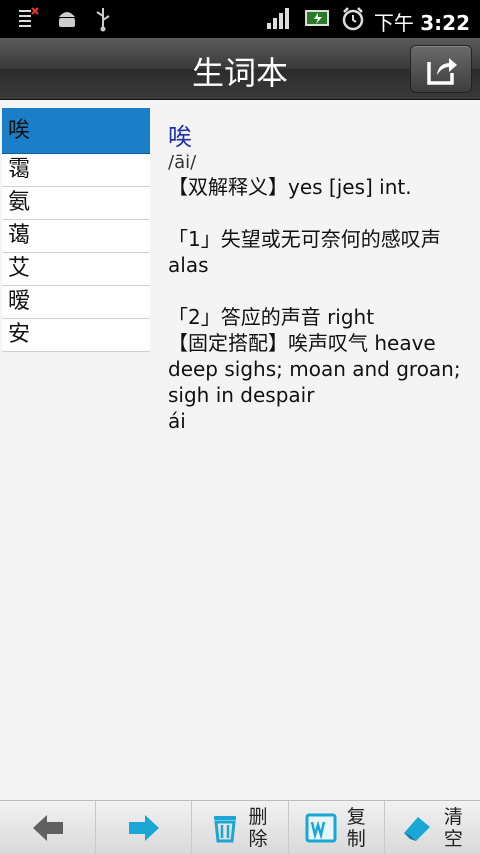  What do you see at coordinates (445, 23) in the screenshot?
I see `time-value: 3:22` at bounding box center [445, 23].